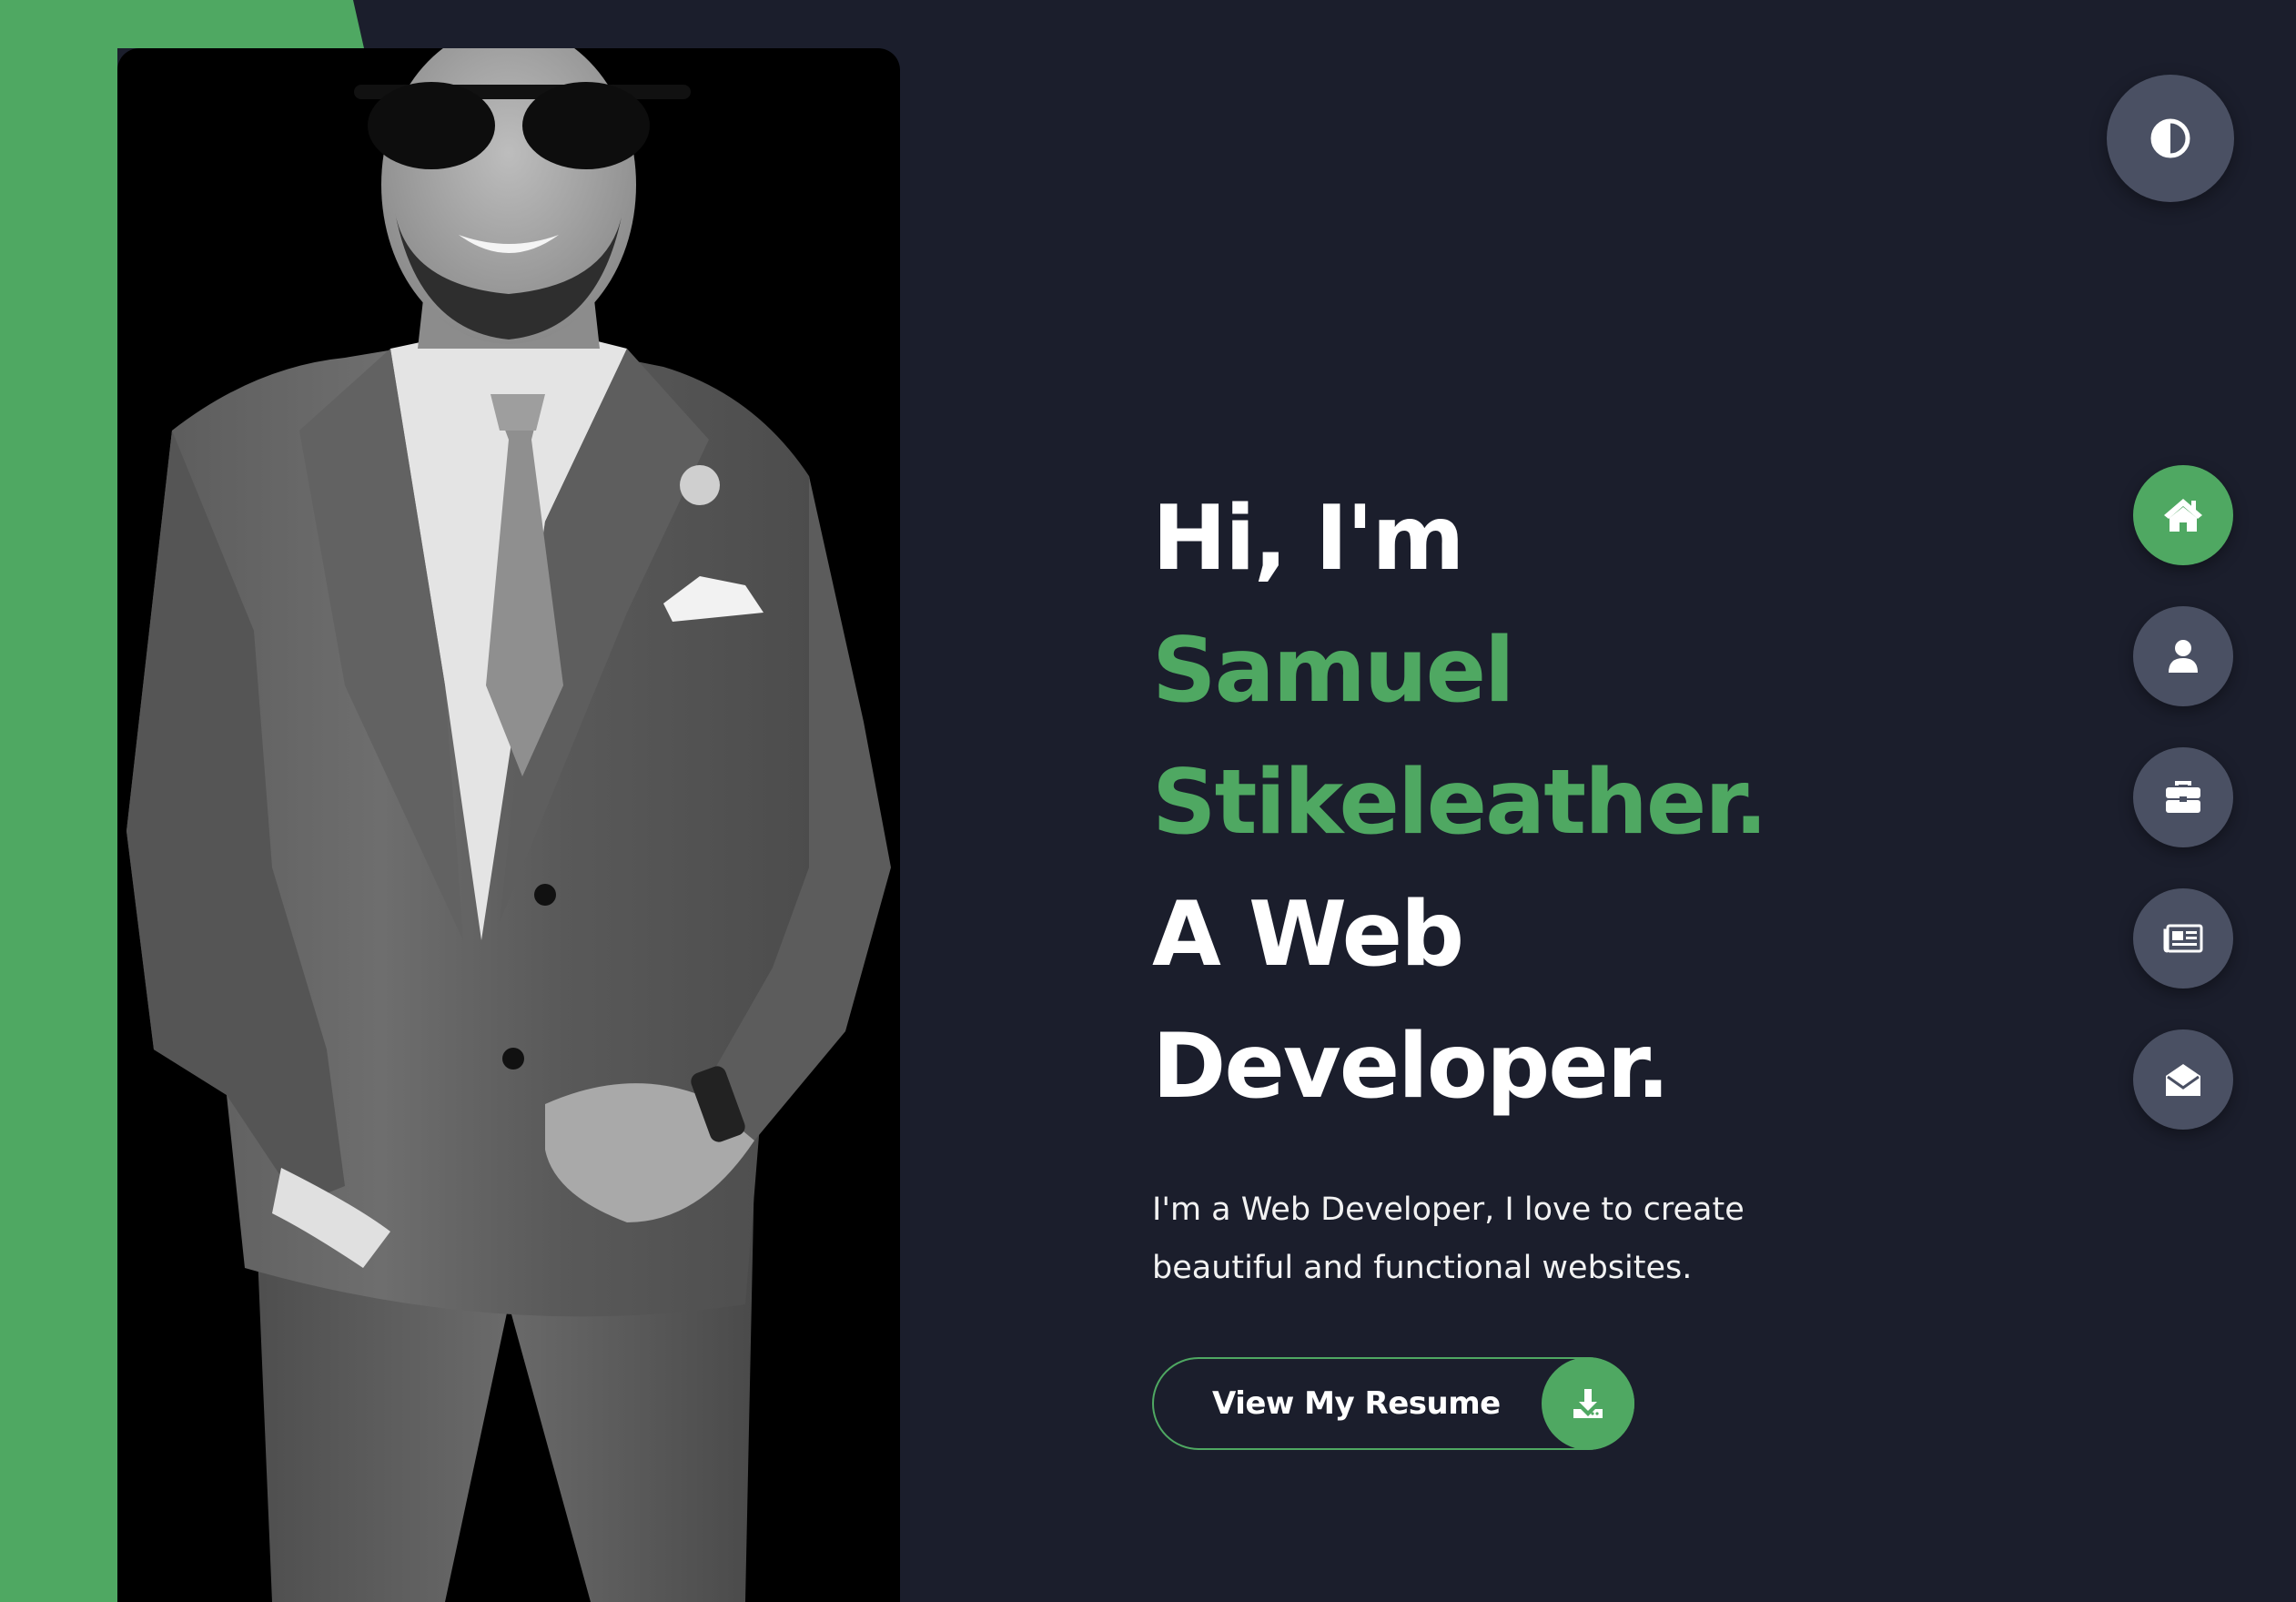 Image resolution: width=2296 pixels, height=1602 pixels. What do you see at coordinates (1333, 671) in the screenshot?
I see `name-first: Samuel` at bounding box center [1333, 671].